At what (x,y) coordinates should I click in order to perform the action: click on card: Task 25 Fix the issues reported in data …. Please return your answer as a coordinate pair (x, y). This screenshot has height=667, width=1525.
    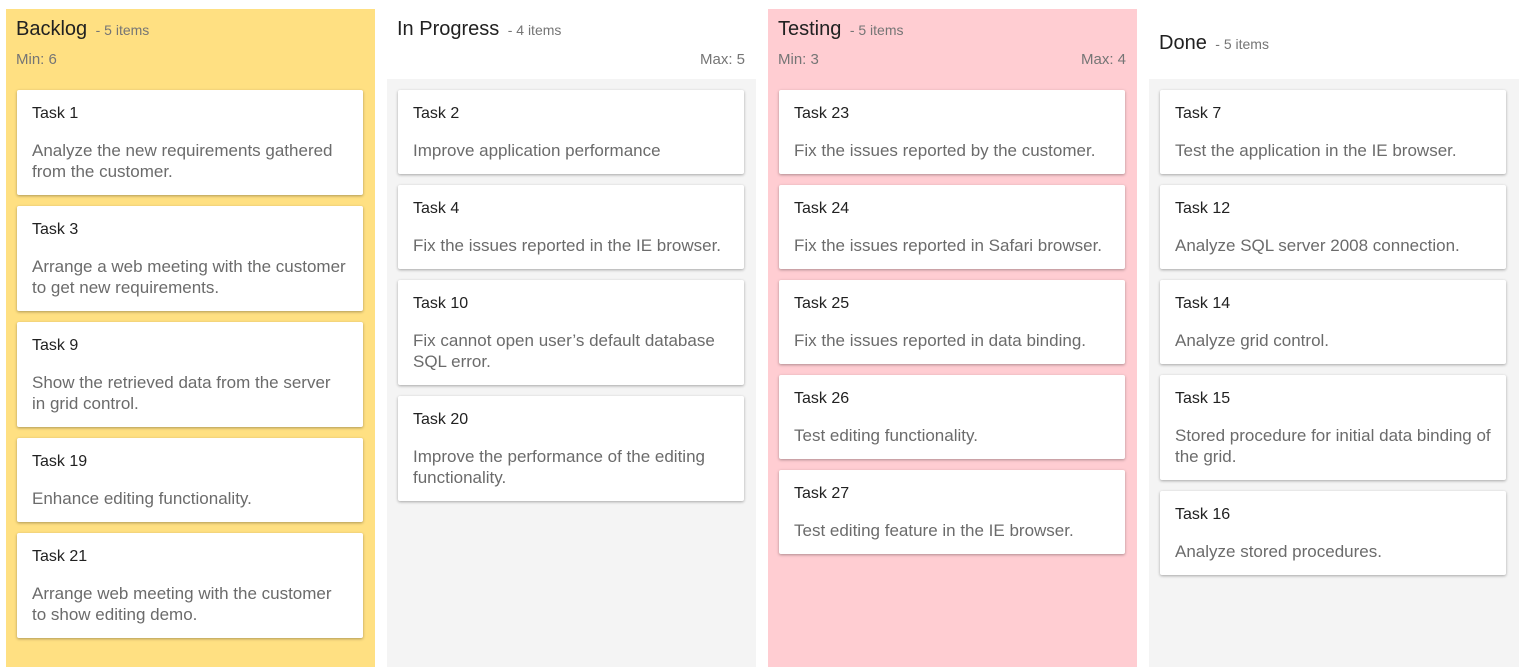
    Looking at the image, I should click on (952, 322).